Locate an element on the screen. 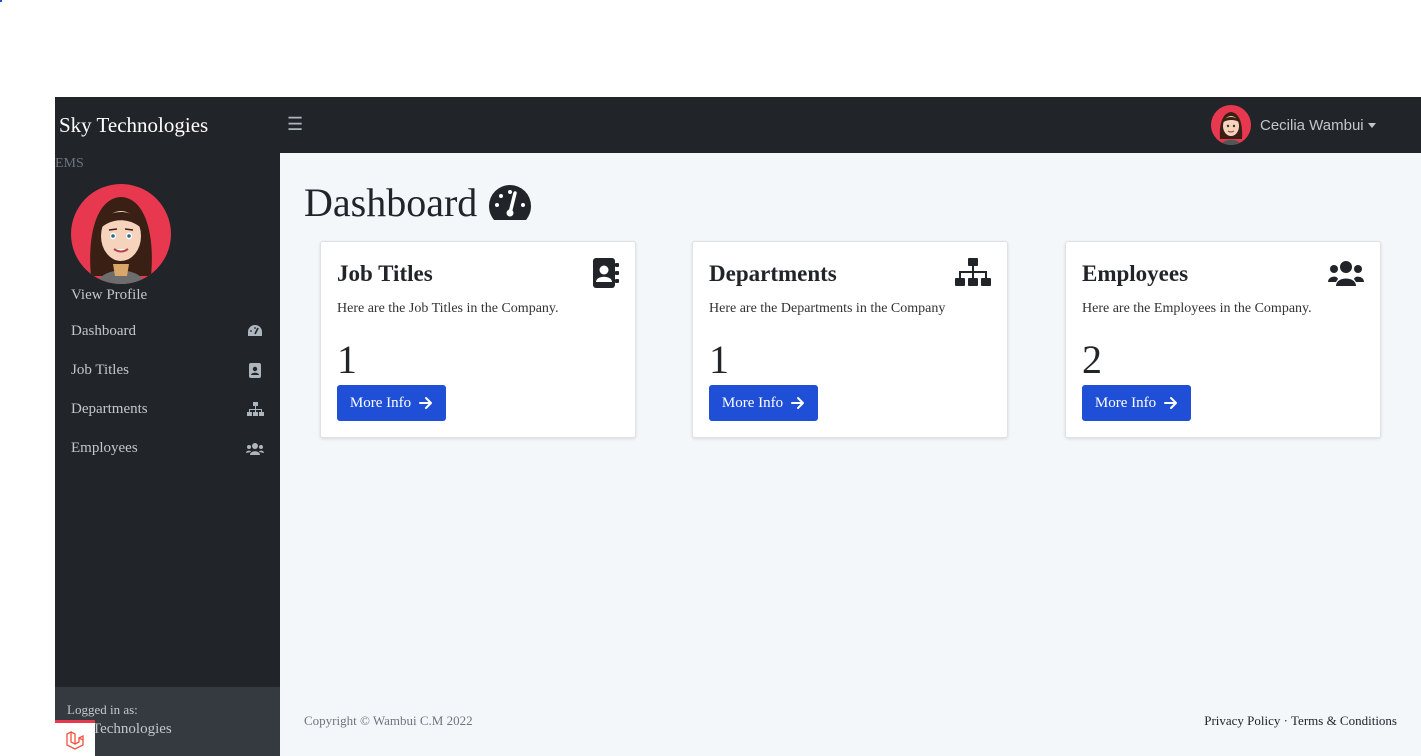 Image resolution: width=1421 pixels, height=756 pixels. chevron-down-icon is located at coordinates (1371, 125).